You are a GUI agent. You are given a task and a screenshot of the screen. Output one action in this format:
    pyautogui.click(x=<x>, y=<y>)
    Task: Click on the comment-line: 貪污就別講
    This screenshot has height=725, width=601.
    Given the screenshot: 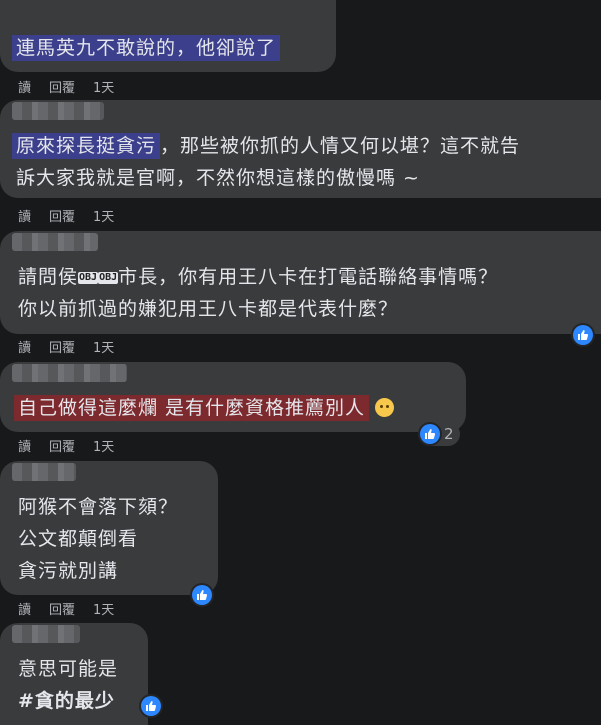 What is the action you would take?
    pyautogui.click(x=68, y=571)
    